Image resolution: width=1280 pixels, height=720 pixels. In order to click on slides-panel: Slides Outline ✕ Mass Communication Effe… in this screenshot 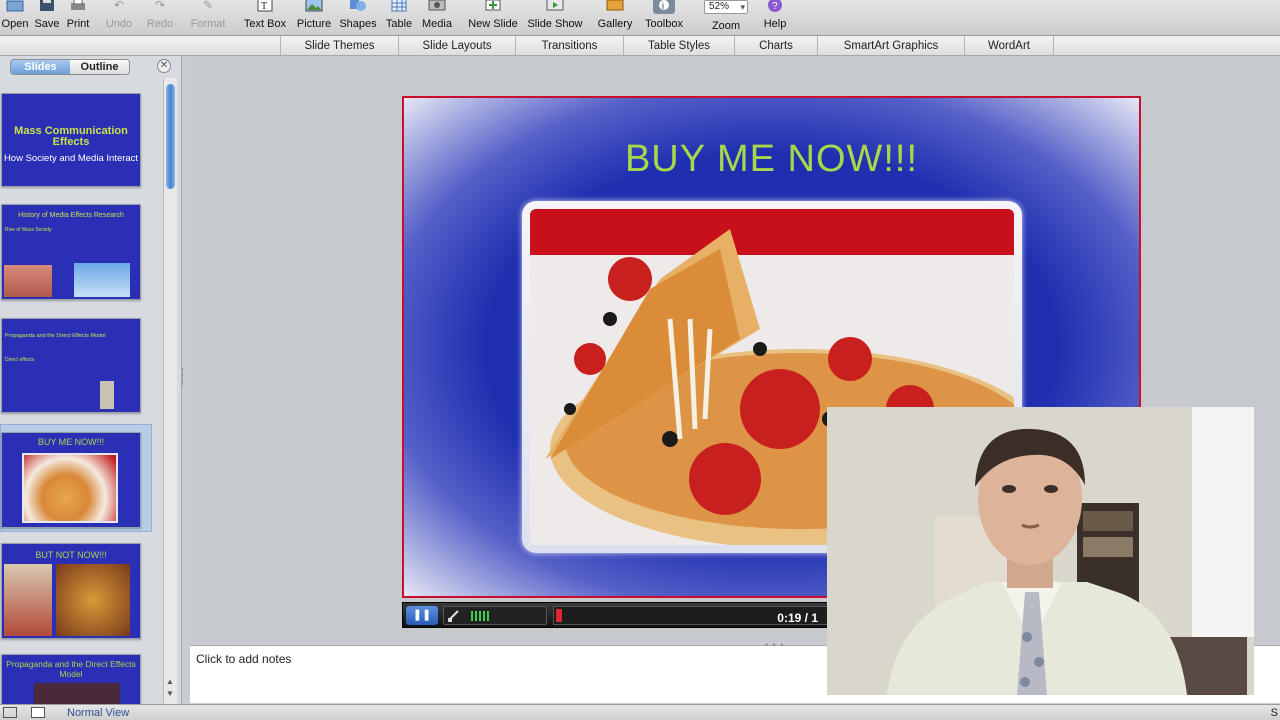, I will do `click(91, 385)`.